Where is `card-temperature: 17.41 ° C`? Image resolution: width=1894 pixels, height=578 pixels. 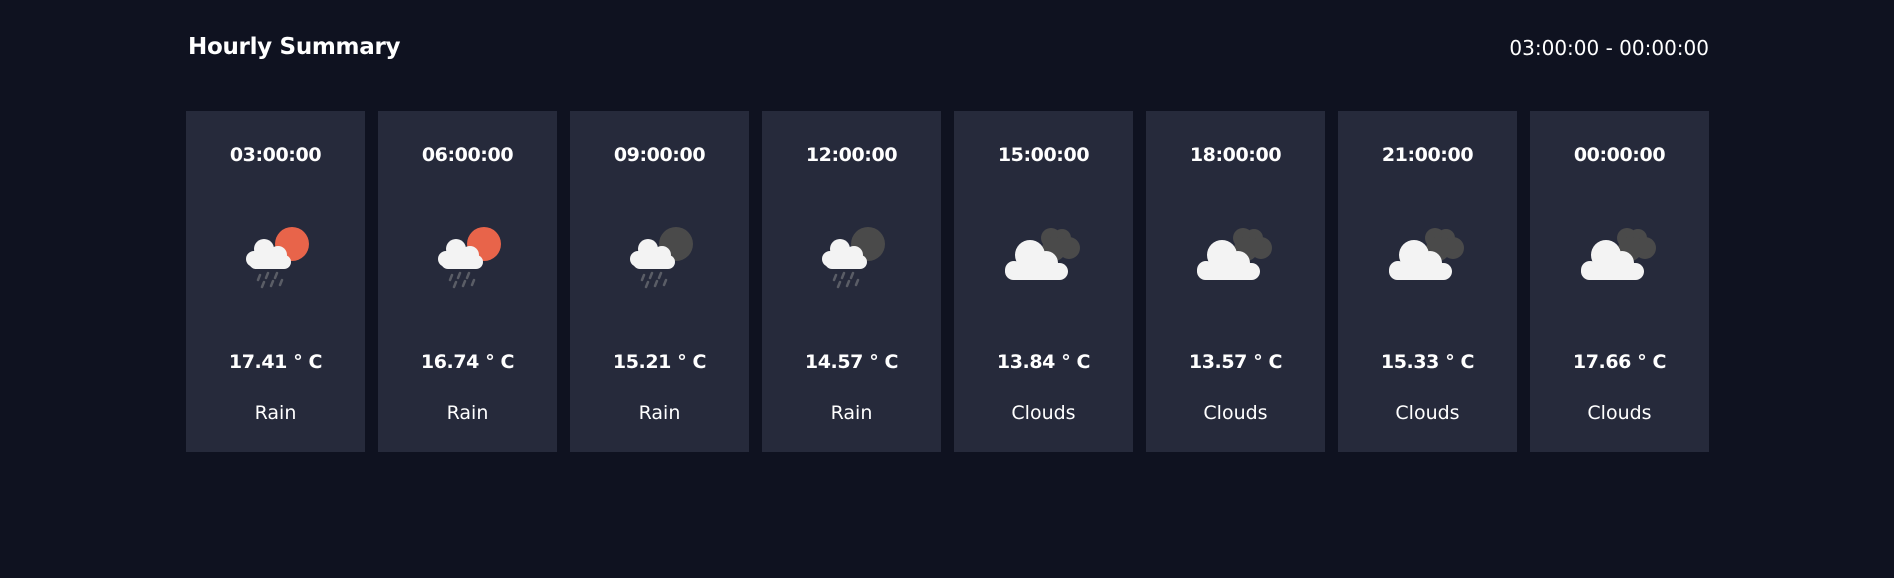
card-temperature: 17.41 ° C is located at coordinates (275, 362).